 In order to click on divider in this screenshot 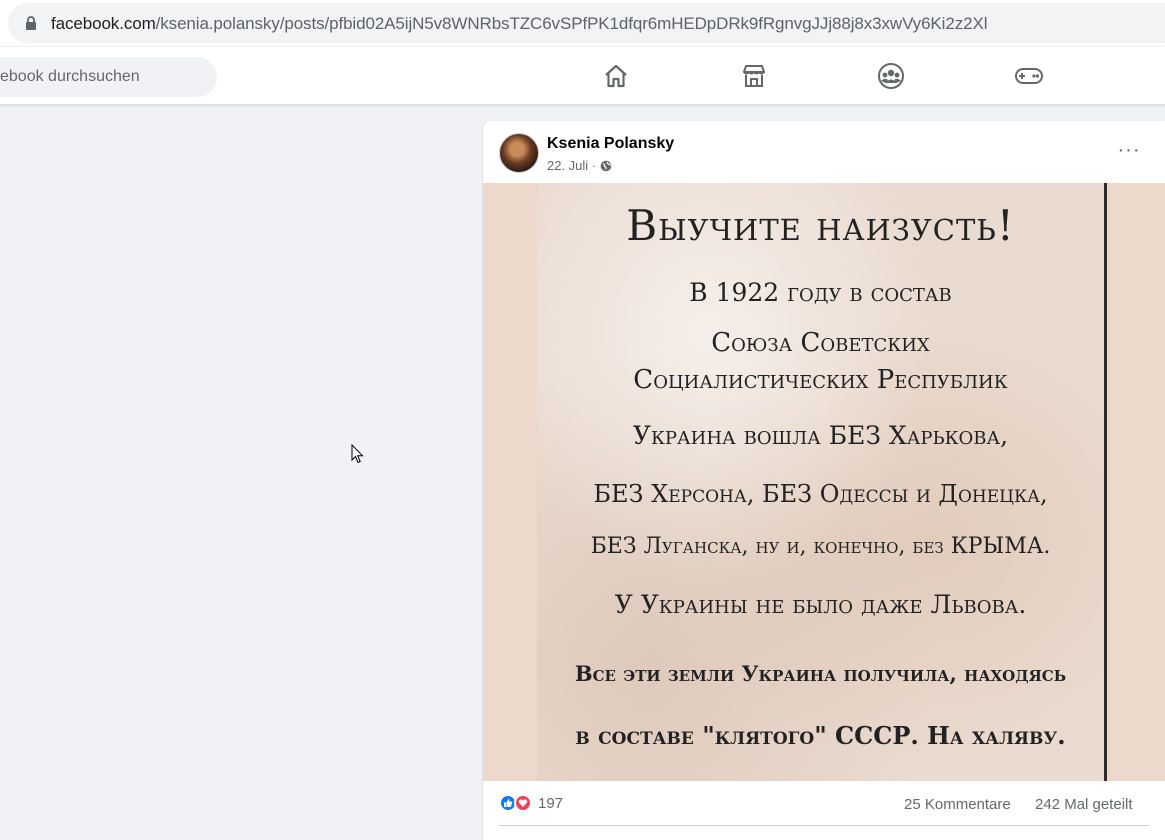, I will do `click(824, 825)`.